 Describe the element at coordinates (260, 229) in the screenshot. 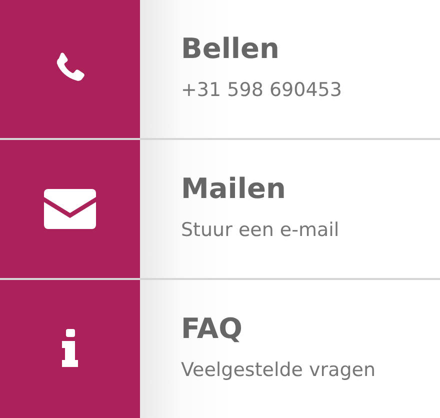

I see `contact-subtitle: Stuur een e-mail` at that location.